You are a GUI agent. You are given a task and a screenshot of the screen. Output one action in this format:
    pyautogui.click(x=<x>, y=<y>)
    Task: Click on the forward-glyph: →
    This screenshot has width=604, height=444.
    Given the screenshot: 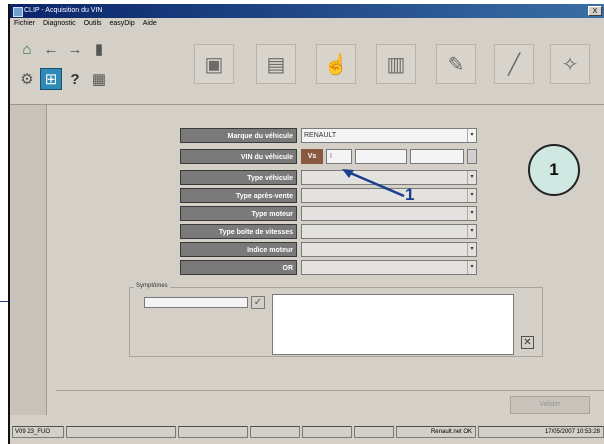 What is the action you would take?
    pyautogui.click(x=75, y=49)
    